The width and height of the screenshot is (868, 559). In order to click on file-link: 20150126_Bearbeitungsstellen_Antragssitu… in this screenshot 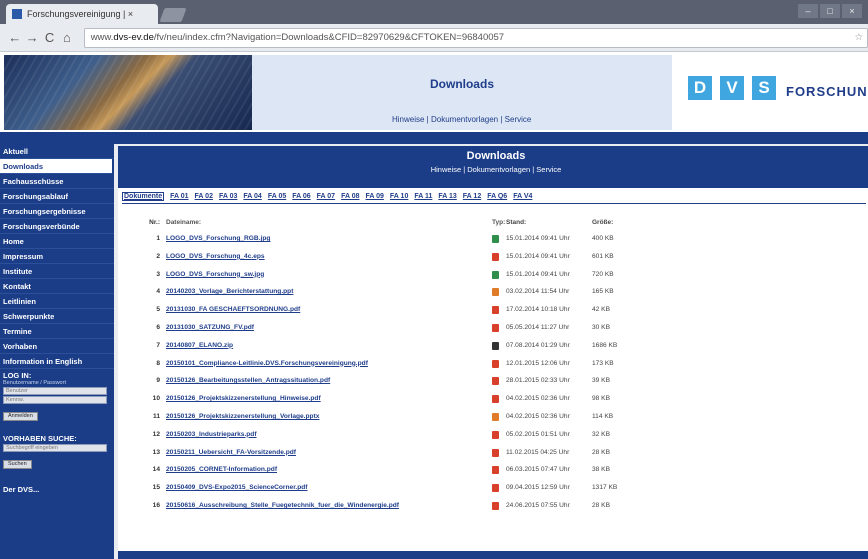, I will do `click(331, 380)`.